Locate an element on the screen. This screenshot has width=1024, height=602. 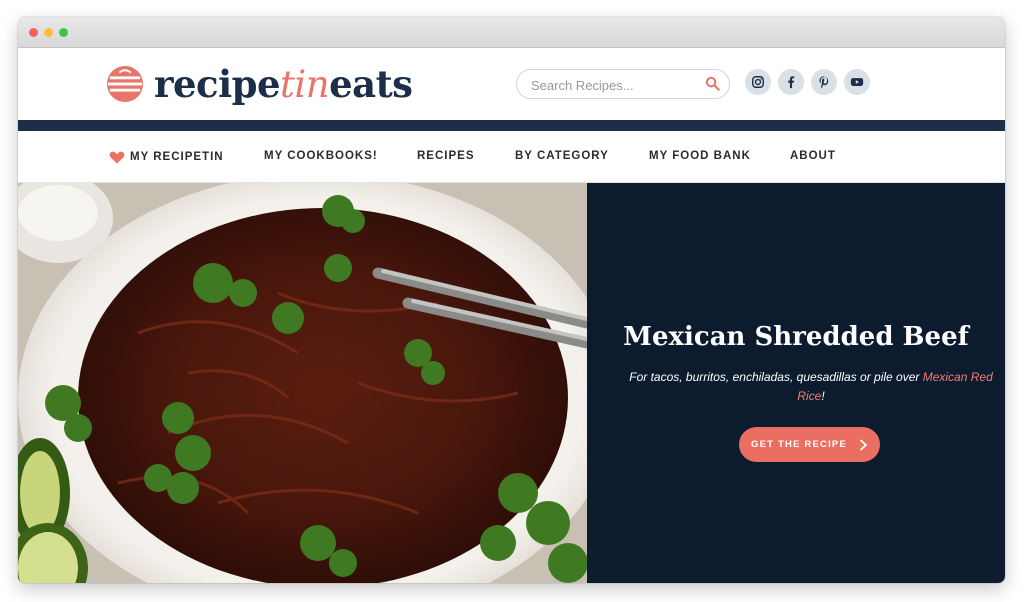
search-box is located at coordinates (623, 84).